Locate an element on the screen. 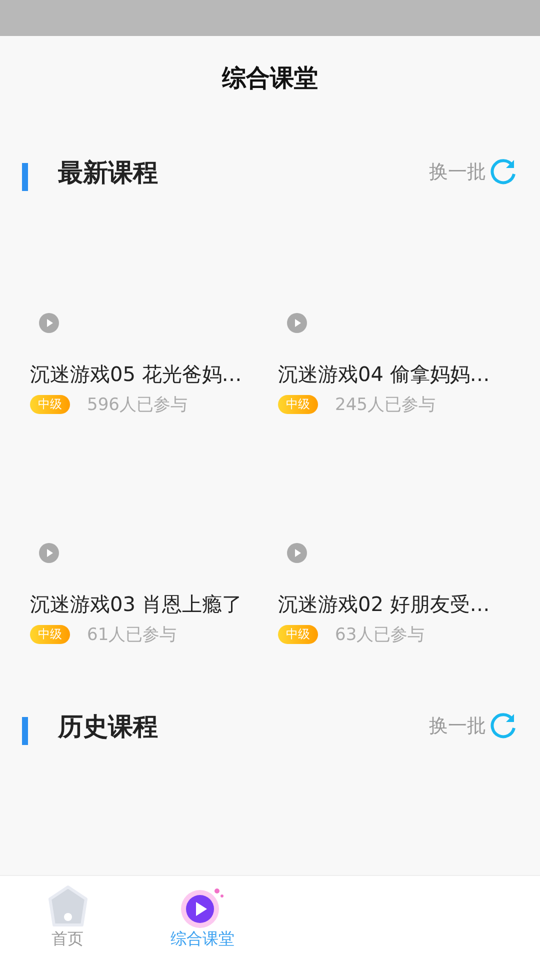  participant-count: 596人已参与 is located at coordinates (137, 405).